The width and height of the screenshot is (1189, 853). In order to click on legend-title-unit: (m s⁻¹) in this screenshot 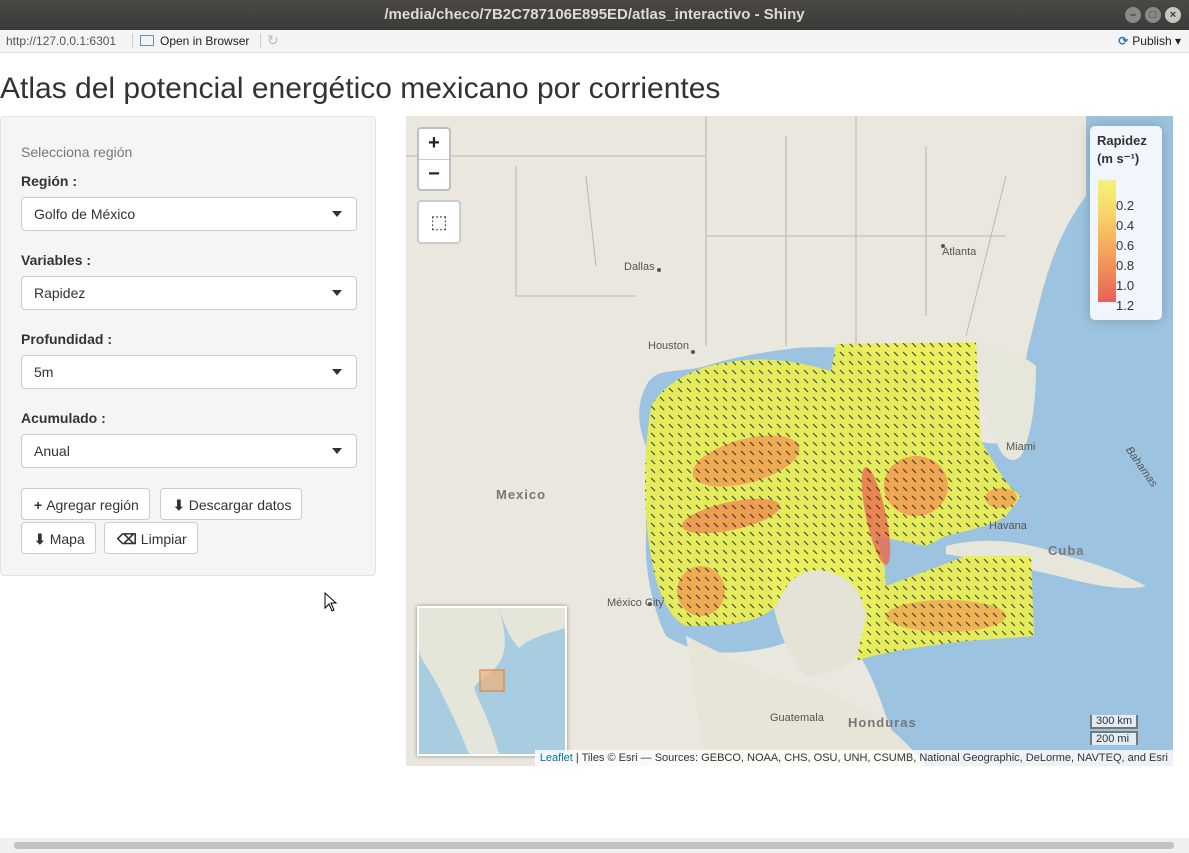, I will do `click(1118, 158)`.